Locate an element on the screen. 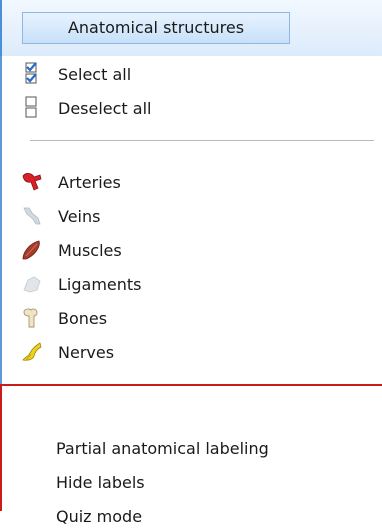 The width and height of the screenshot is (382, 530). menu-bar: Anatomical structures is located at coordinates (191, 28).